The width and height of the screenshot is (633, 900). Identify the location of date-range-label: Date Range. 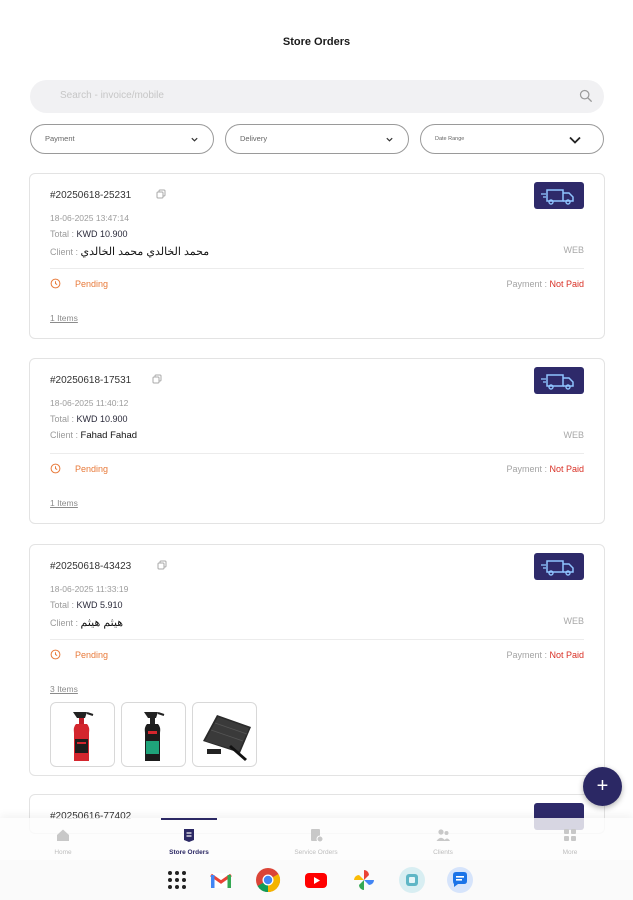
(450, 139).